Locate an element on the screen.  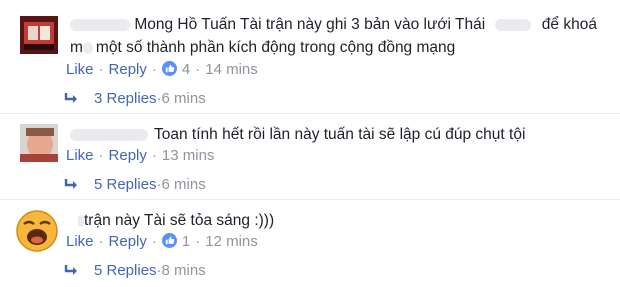
comment-text: trận này Tài sẽ tỏa sáng :))) is located at coordinates (176, 220).